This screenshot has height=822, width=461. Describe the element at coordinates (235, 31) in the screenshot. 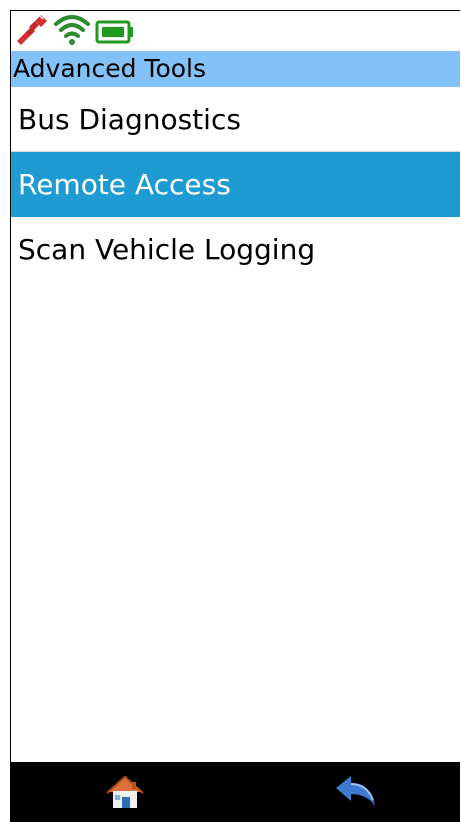

I see `status-bar` at that location.